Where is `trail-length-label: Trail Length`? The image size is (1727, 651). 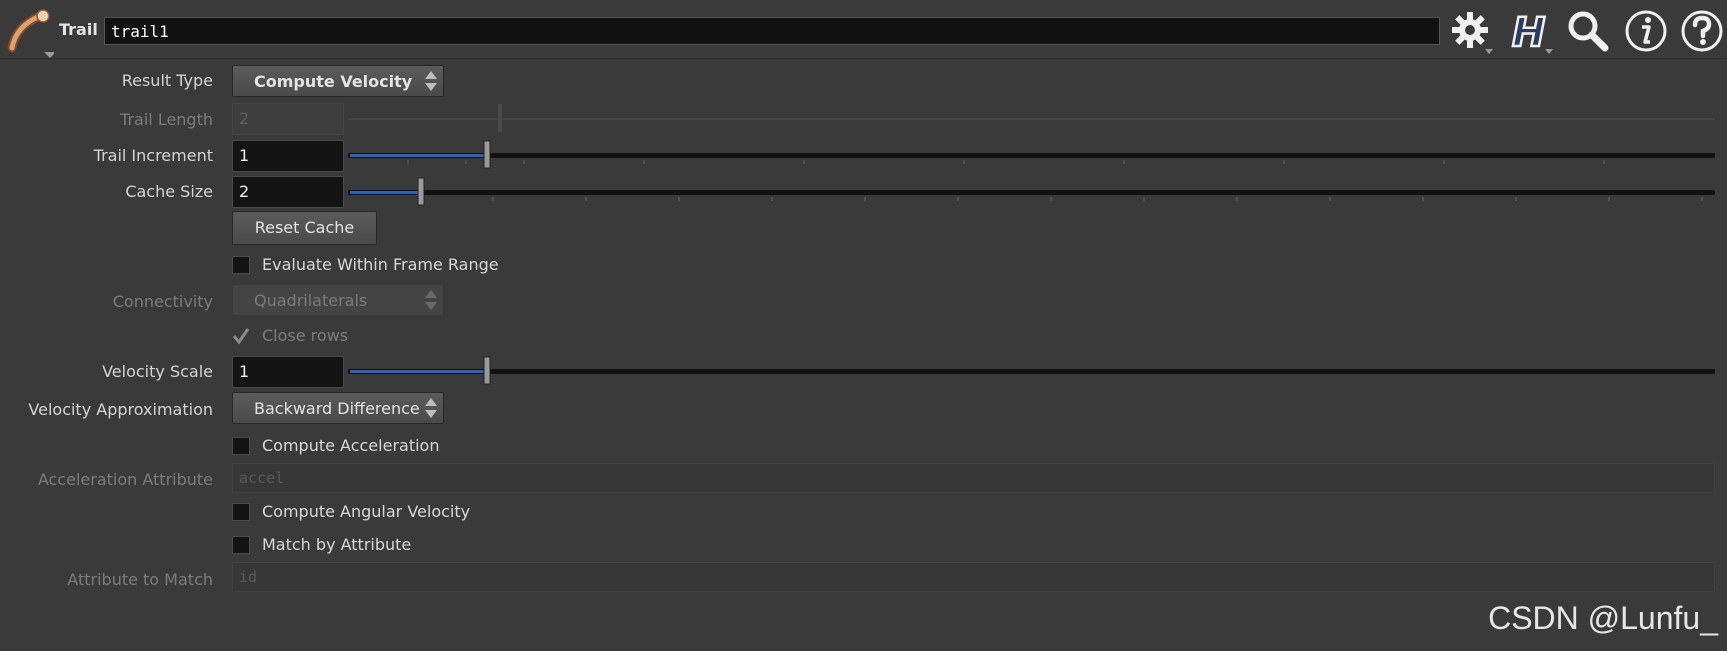 trail-length-label: Trail Length is located at coordinates (166, 119).